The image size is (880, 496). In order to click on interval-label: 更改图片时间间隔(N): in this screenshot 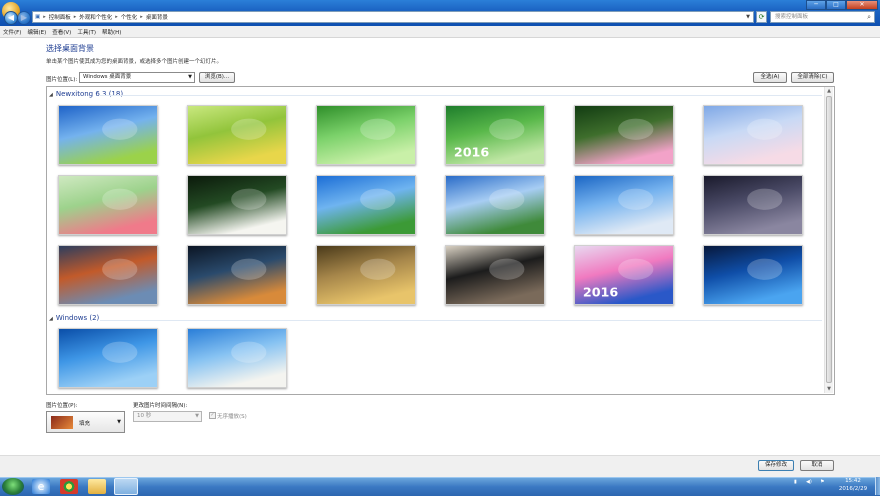, I will do `click(160, 406)`.